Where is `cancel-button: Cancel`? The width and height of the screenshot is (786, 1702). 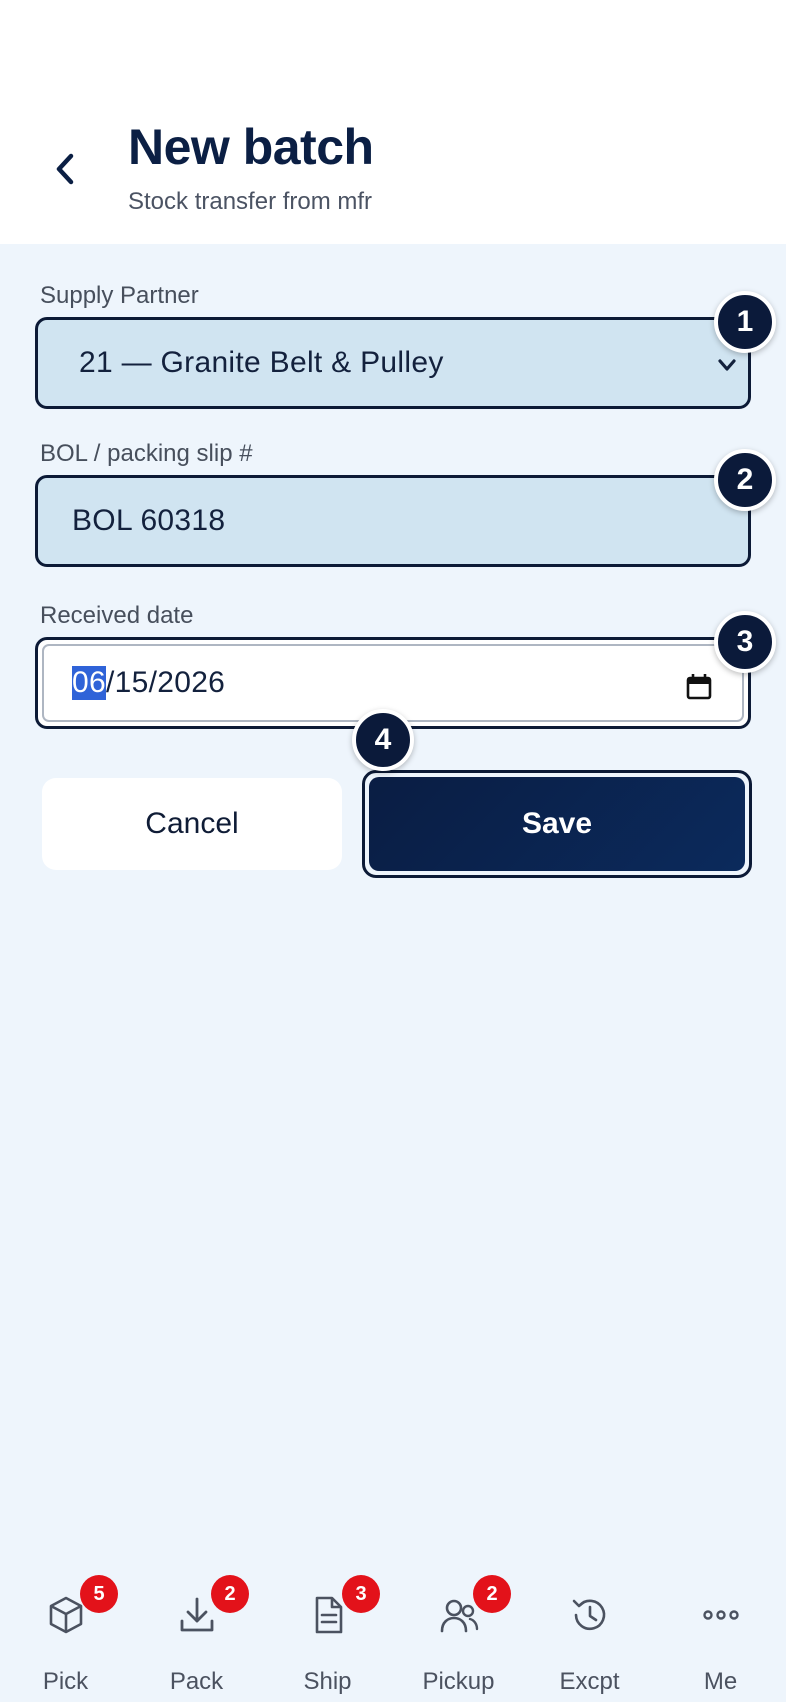 cancel-button: Cancel is located at coordinates (192, 824).